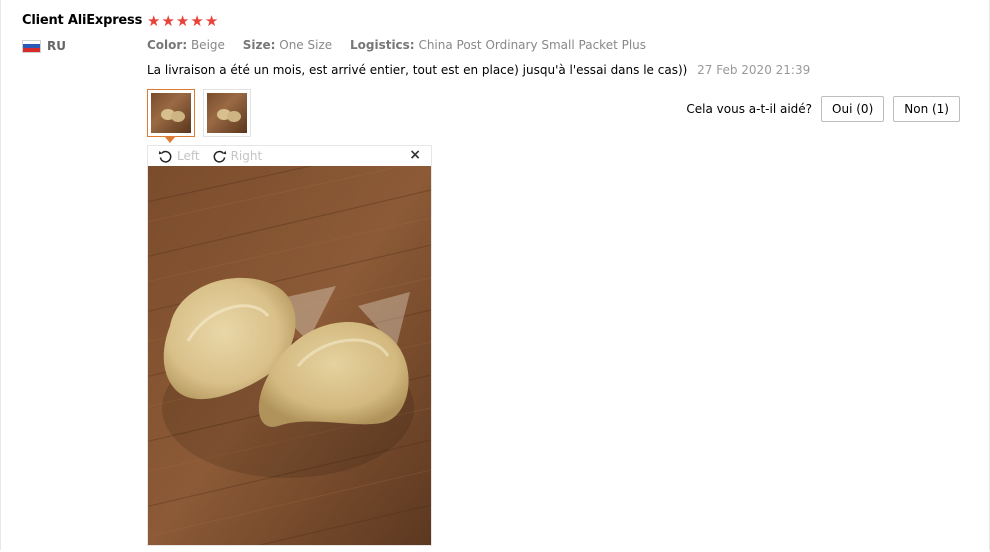 The image size is (990, 552). I want to click on rotate-right-label: Right, so click(246, 156).